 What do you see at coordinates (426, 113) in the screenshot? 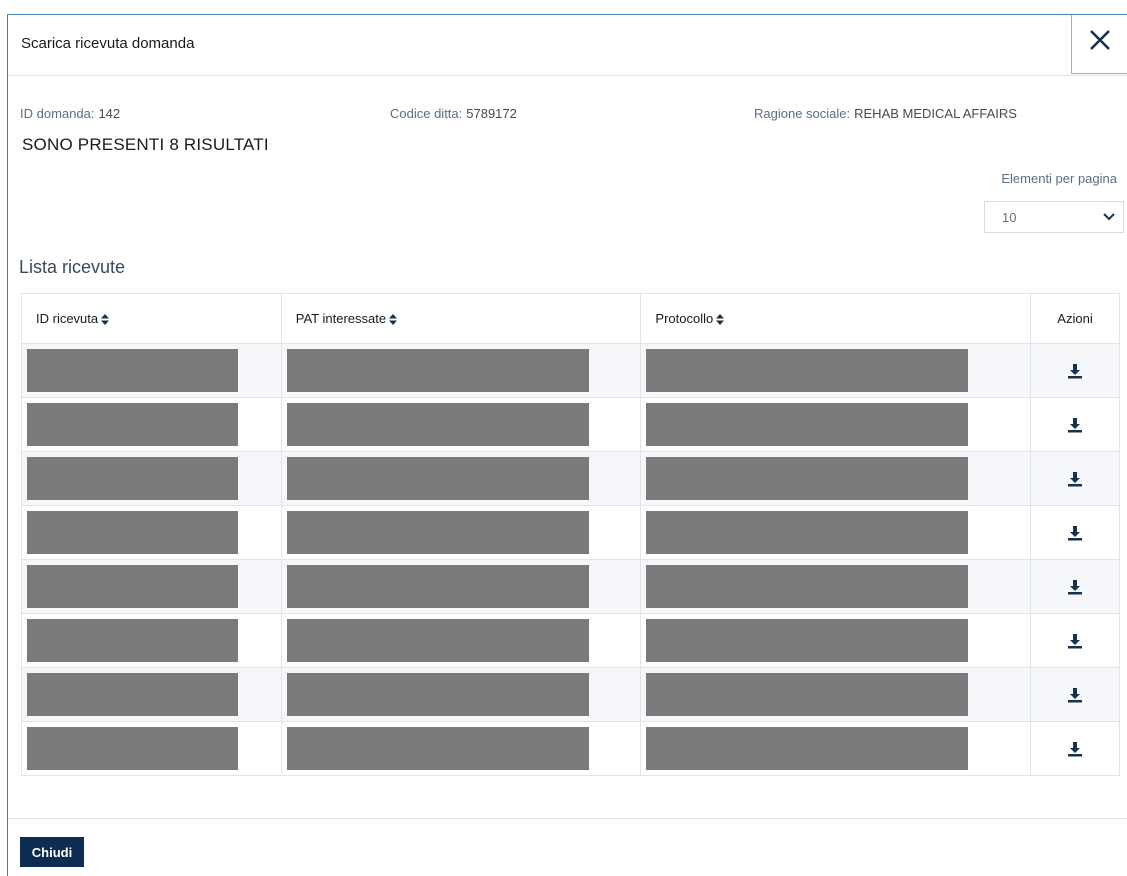
I see `codice-ditta-label: Codice ditta:` at bounding box center [426, 113].